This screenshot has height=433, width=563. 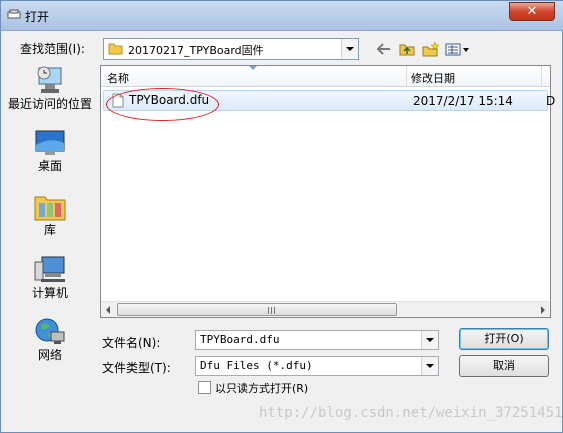 I want to click on annotation-circle, so click(x=162, y=104).